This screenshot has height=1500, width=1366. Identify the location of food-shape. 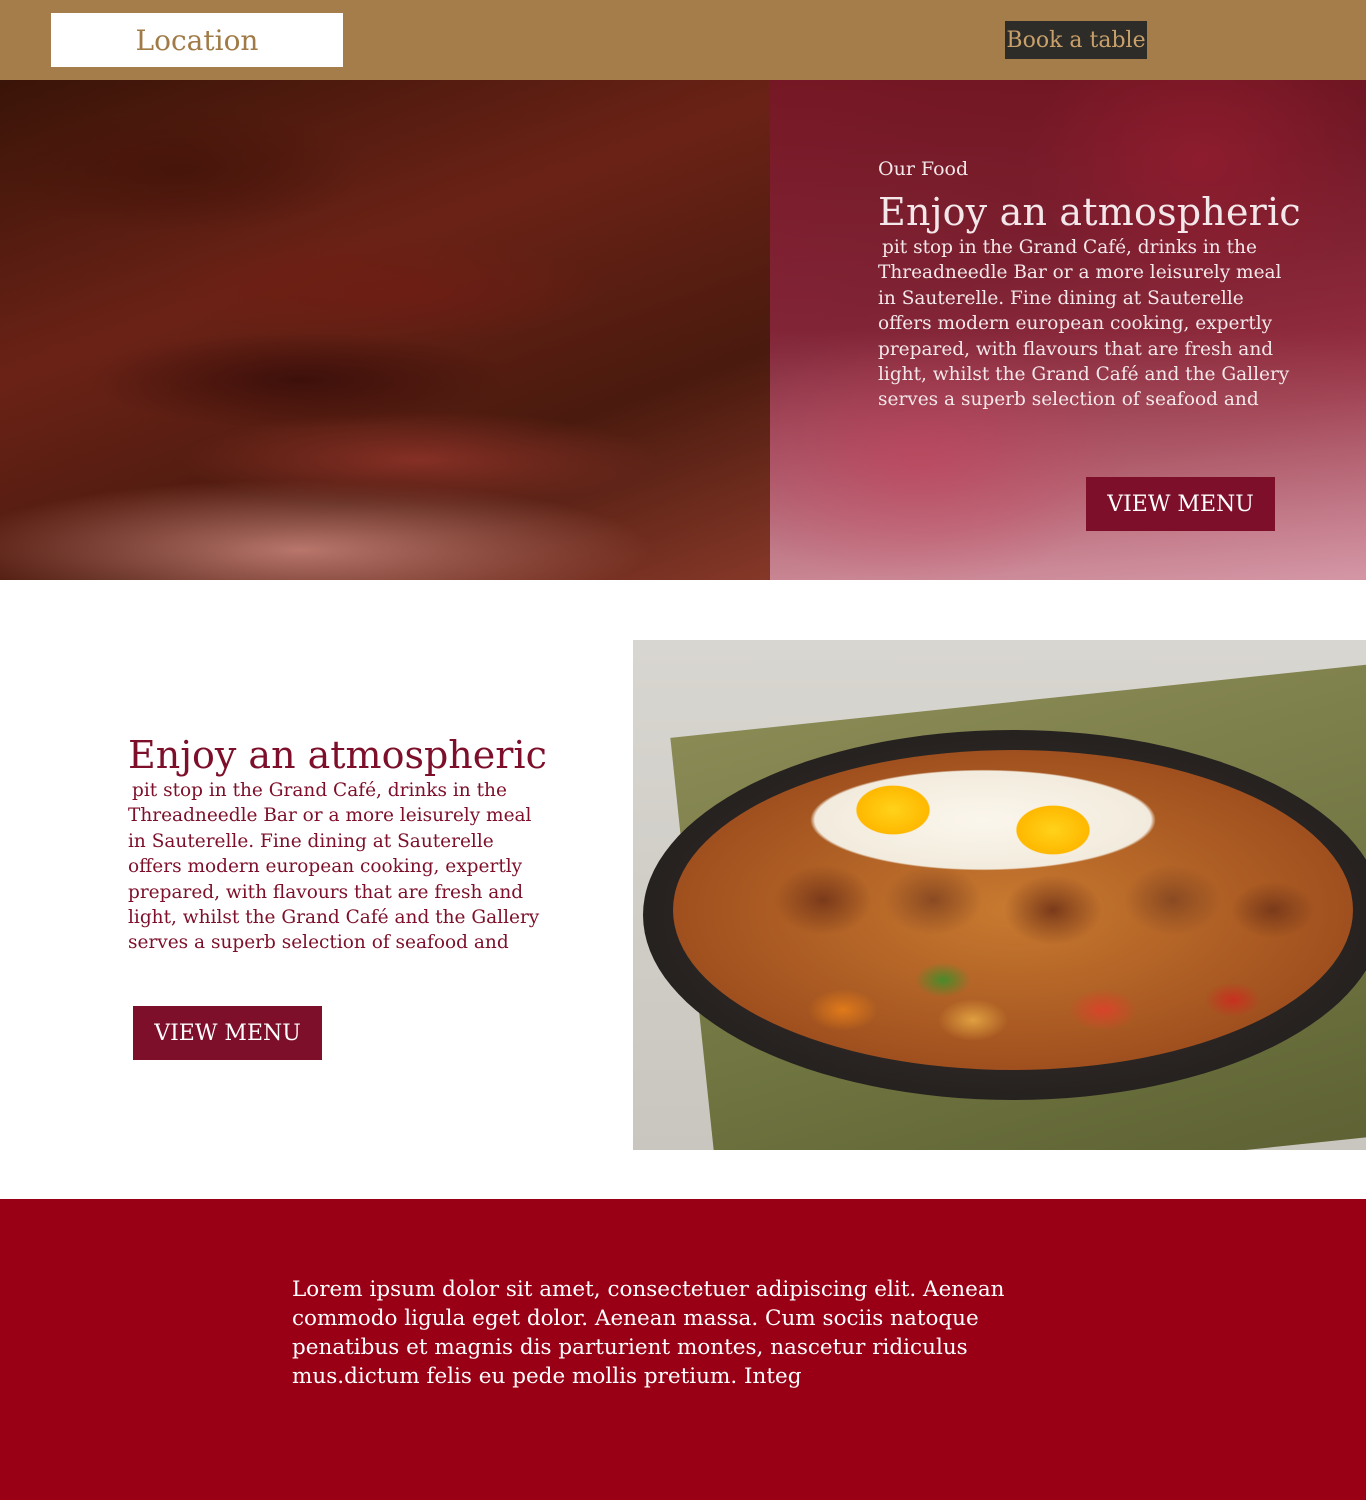
(1013, 910).